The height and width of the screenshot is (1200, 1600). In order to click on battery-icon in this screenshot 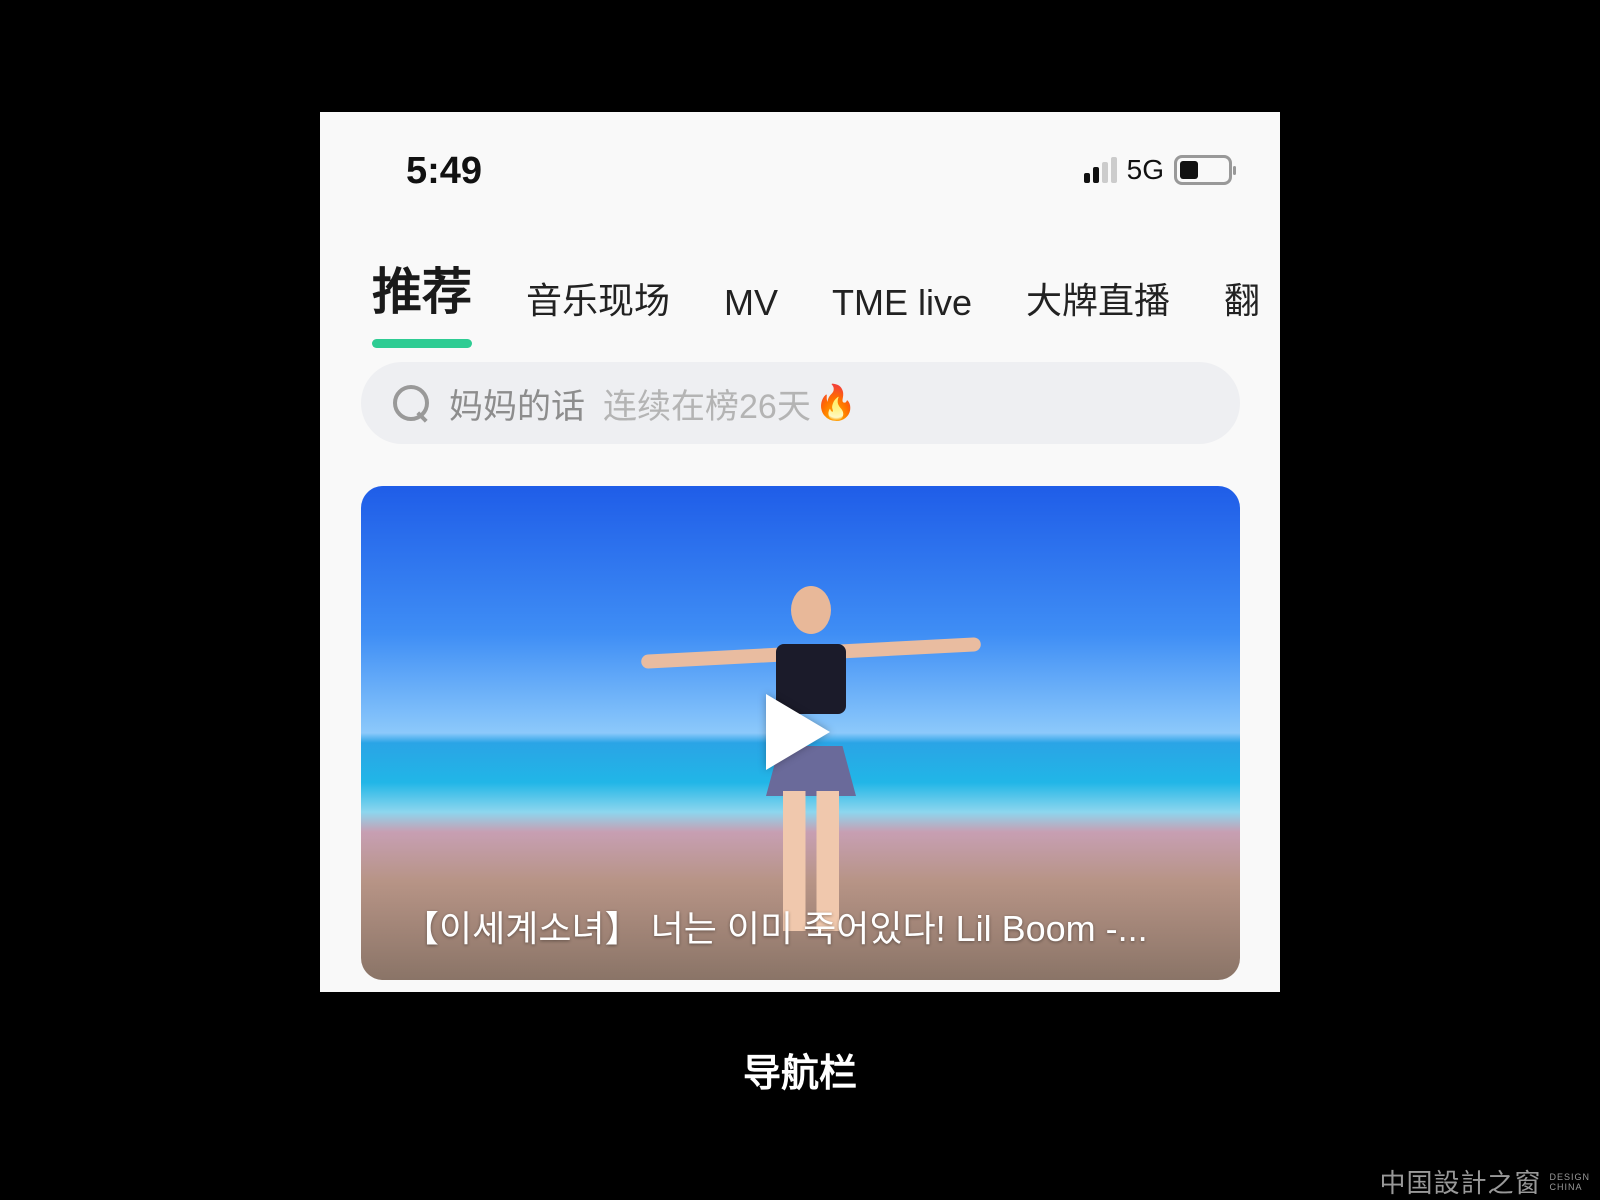, I will do `click(1205, 170)`.